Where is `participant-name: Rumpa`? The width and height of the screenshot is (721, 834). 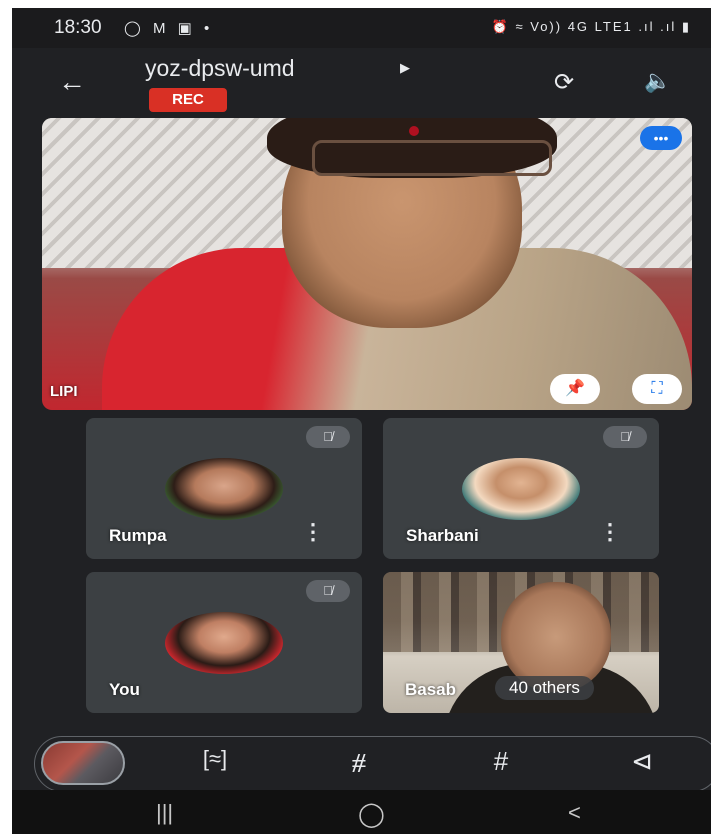
participant-name: Rumpa is located at coordinates (138, 535).